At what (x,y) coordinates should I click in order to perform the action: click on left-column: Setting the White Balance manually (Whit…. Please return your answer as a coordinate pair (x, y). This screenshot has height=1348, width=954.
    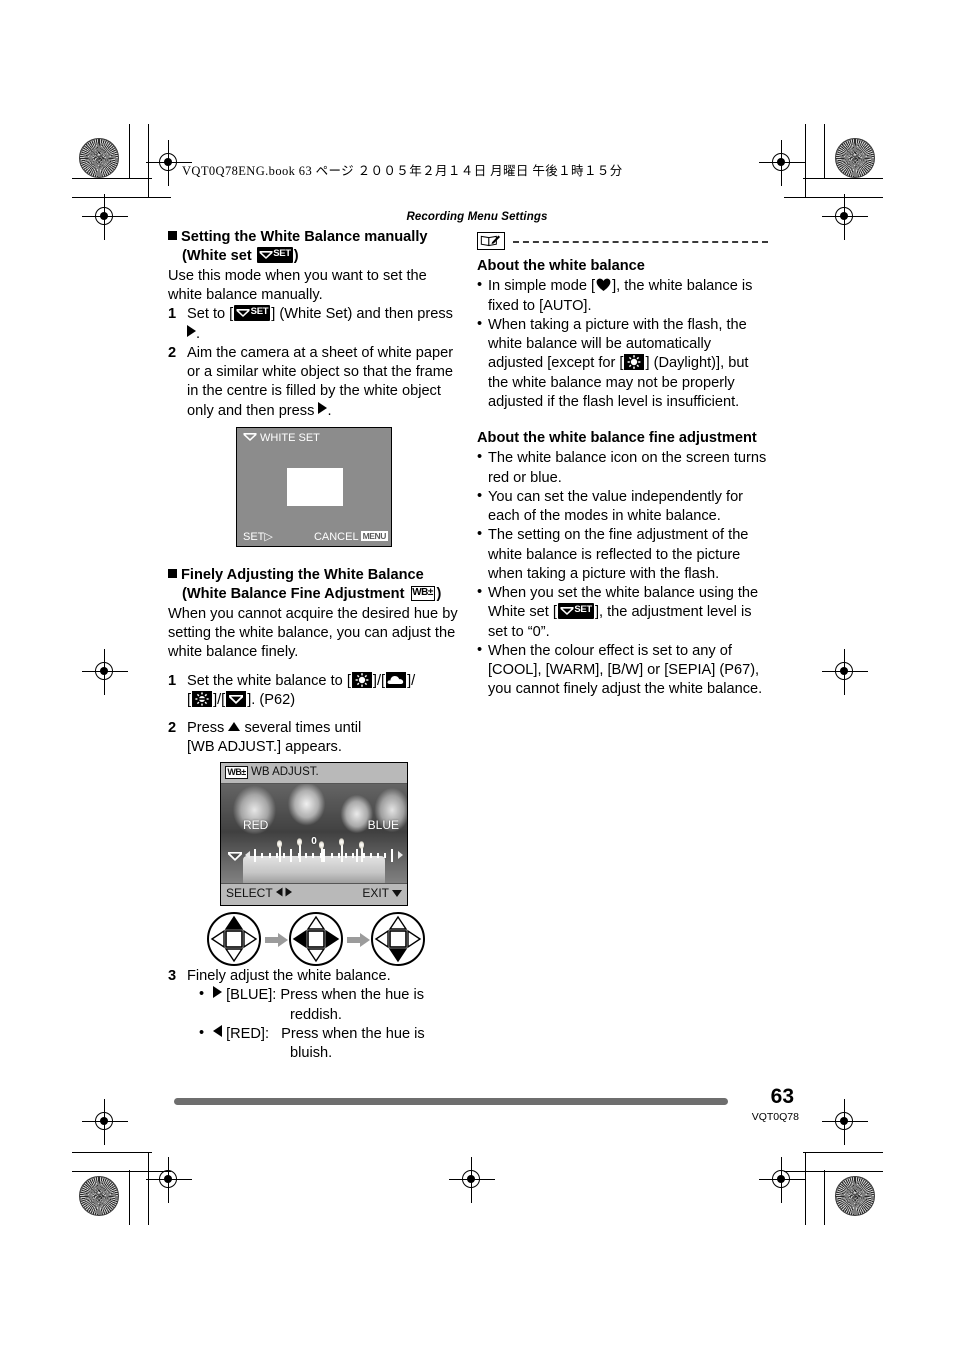
    Looking at the image, I should click on (313, 324).